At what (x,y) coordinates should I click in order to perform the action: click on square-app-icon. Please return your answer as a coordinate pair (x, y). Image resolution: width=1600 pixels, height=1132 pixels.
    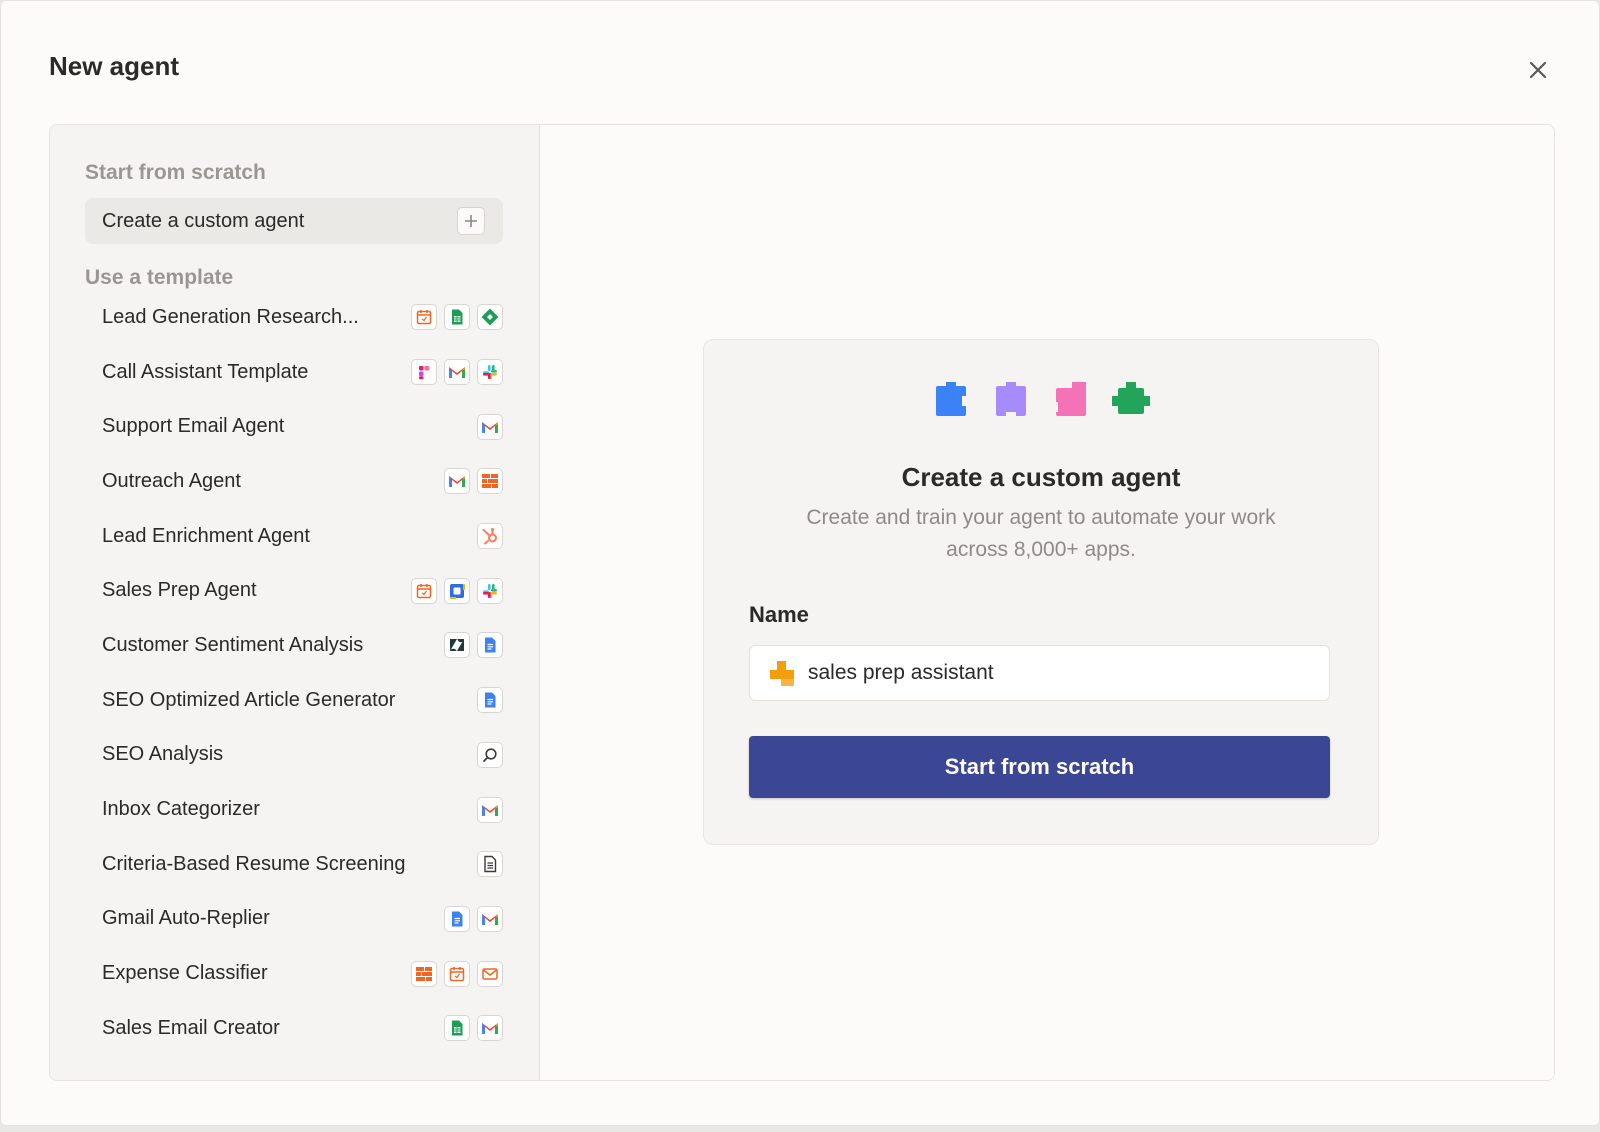
    Looking at the image, I should click on (457, 590).